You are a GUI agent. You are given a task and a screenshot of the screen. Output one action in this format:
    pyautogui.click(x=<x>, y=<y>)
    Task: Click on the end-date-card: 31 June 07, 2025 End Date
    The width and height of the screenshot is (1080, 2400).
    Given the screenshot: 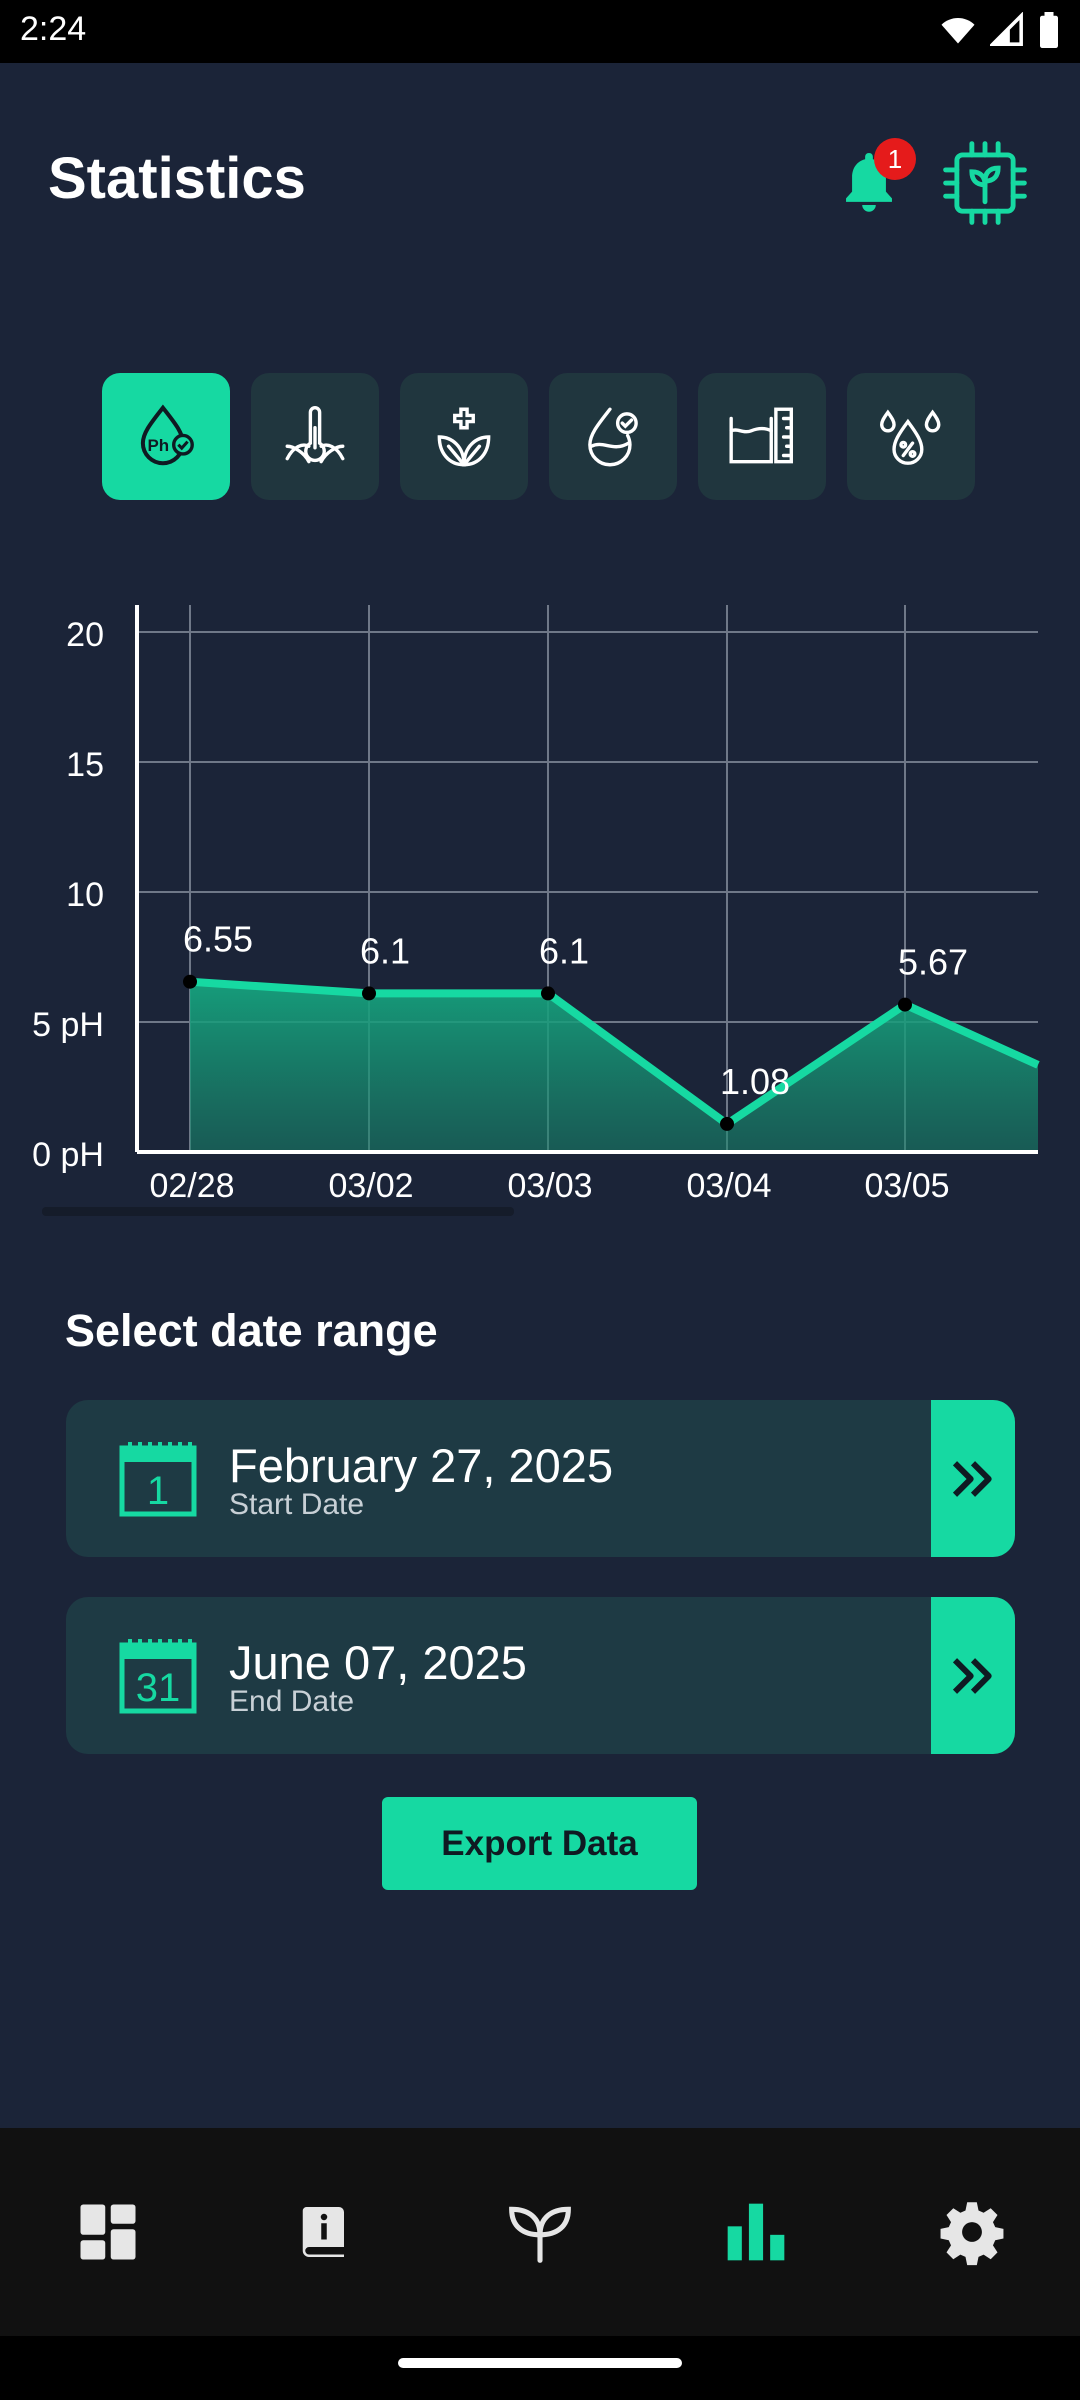 What is the action you would take?
    pyautogui.click(x=540, y=1675)
    